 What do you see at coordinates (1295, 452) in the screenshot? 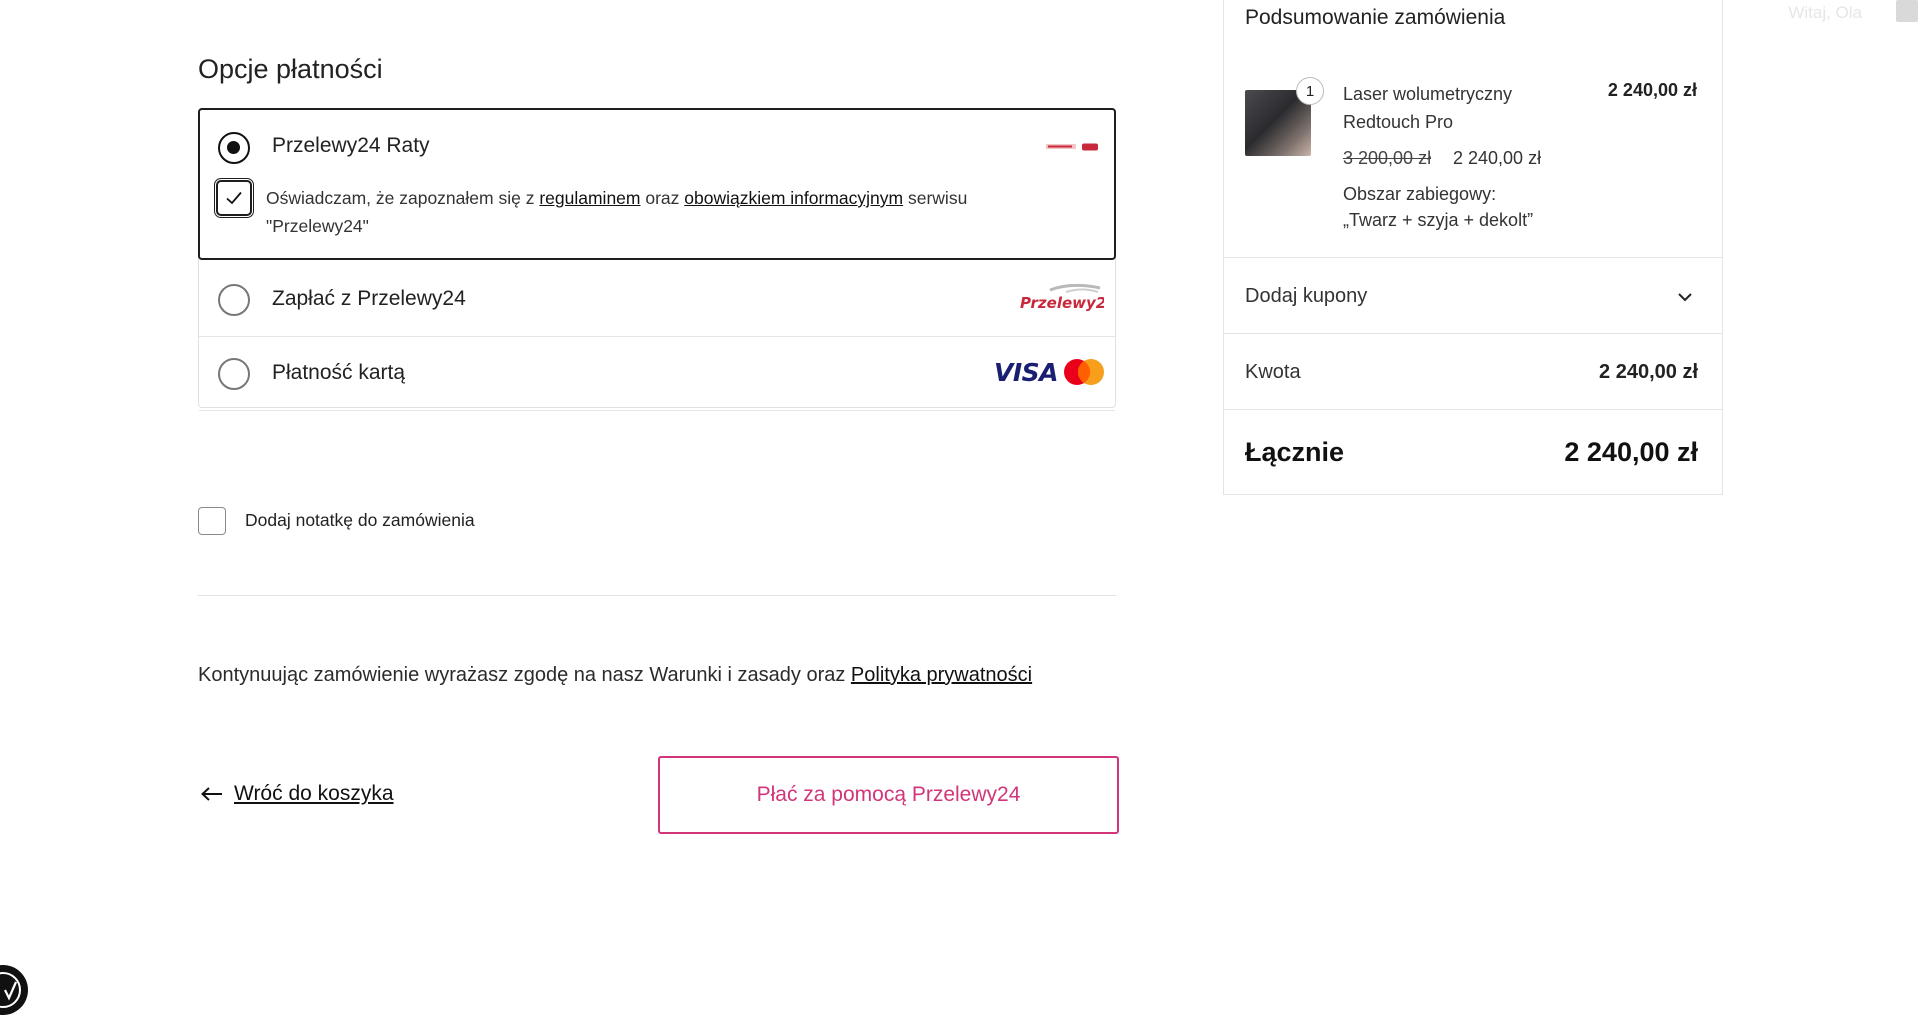
I see `total-label: Łącznie` at bounding box center [1295, 452].